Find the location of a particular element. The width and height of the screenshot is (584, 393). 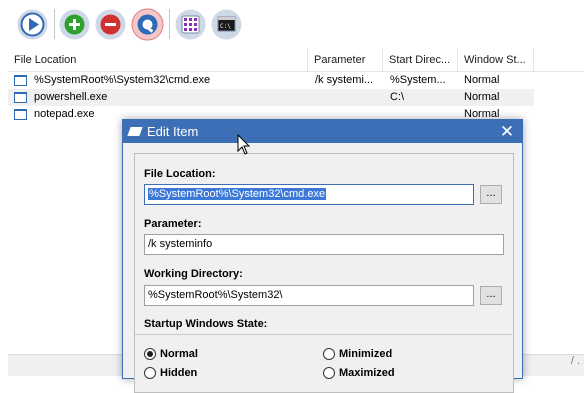

edit-item-button is located at coordinates (147, 24).